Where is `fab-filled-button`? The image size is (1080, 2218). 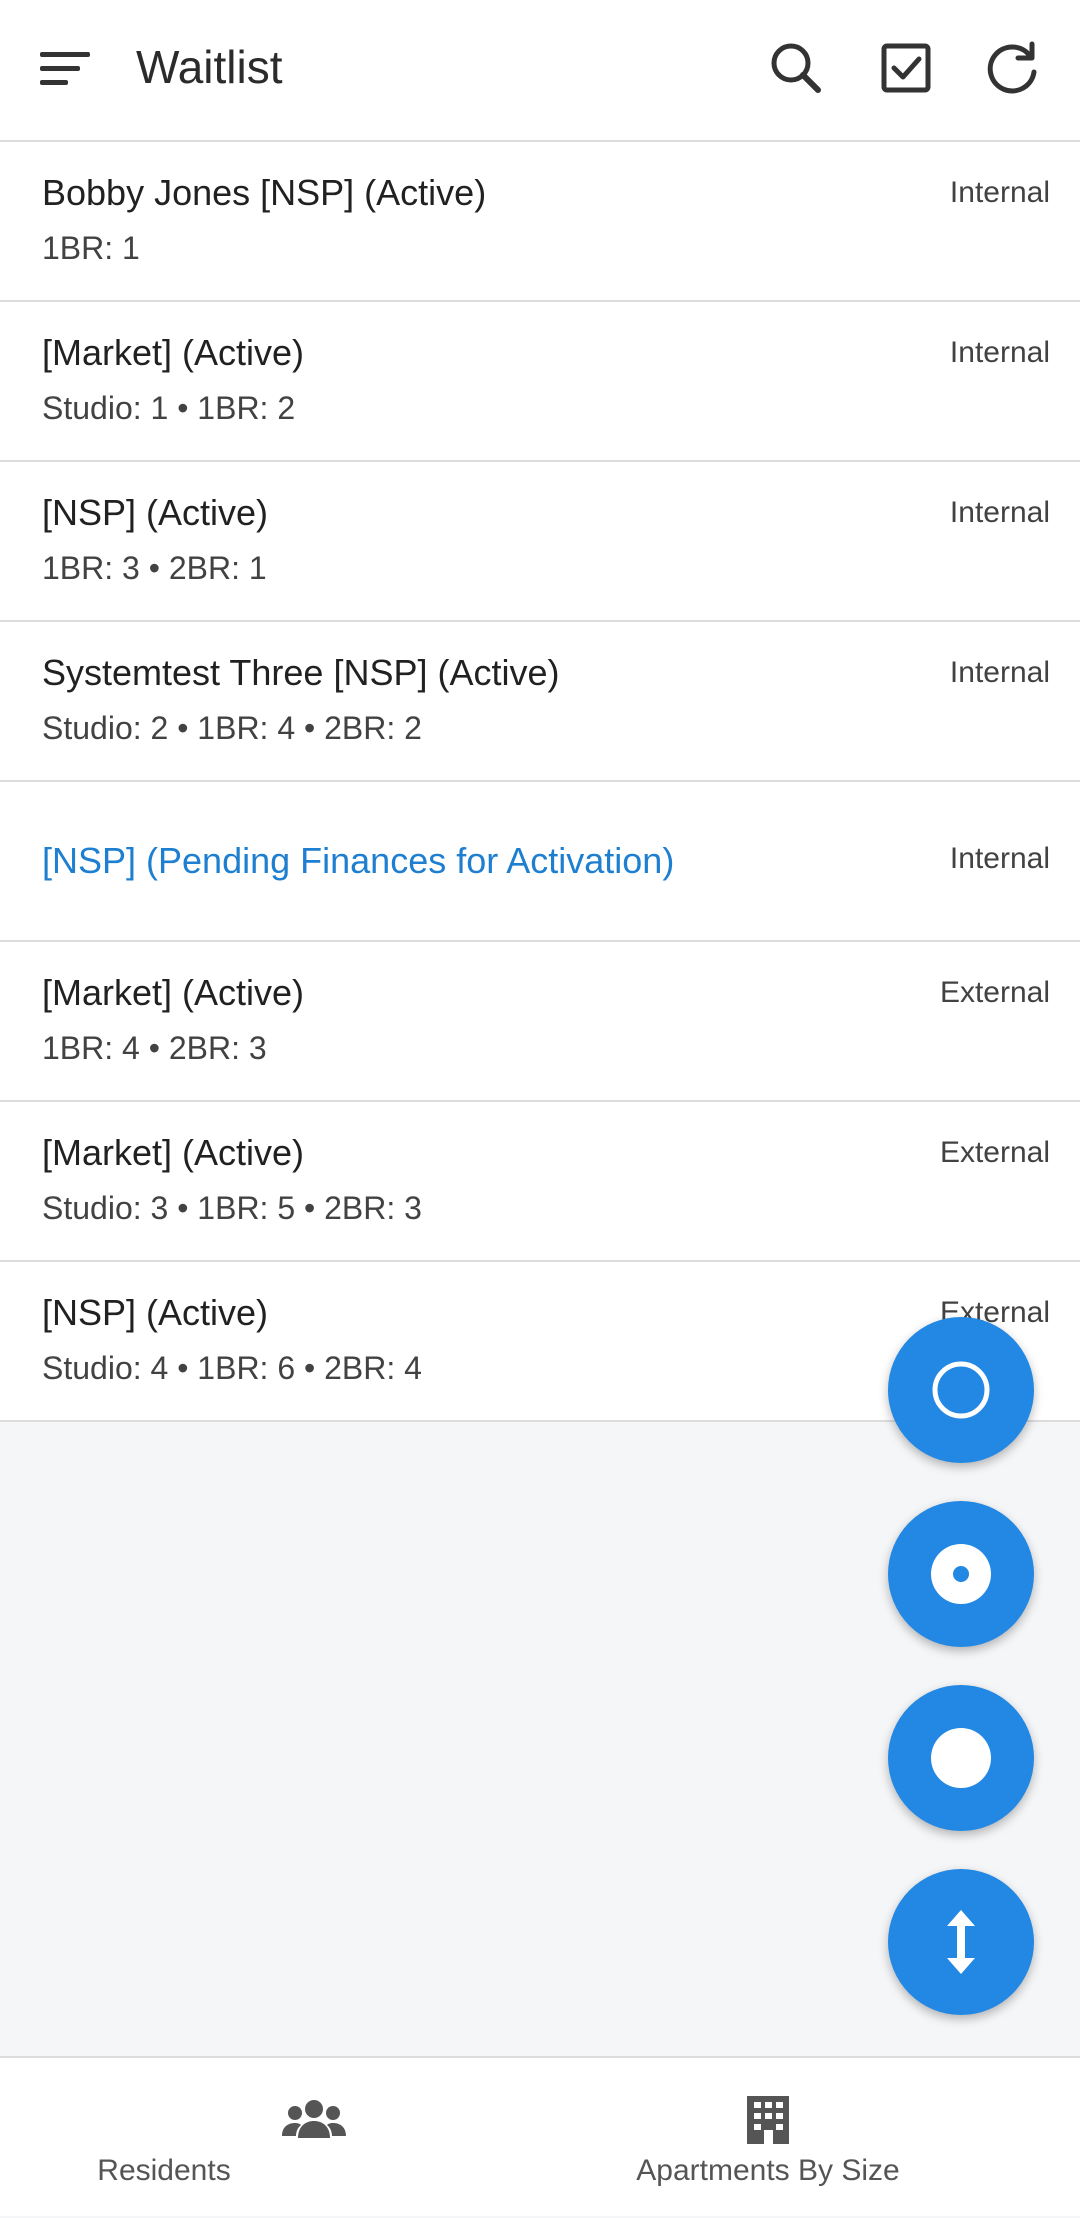
fab-filled-button is located at coordinates (961, 1758).